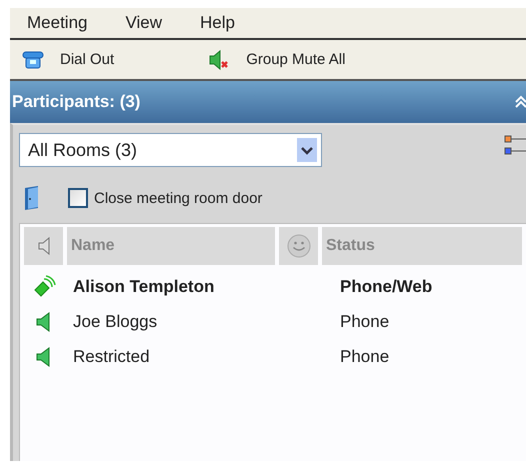 The width and height of the screenshot is (526, 469). I want to click on participant-status: Phone/Web, so click(386, 286).